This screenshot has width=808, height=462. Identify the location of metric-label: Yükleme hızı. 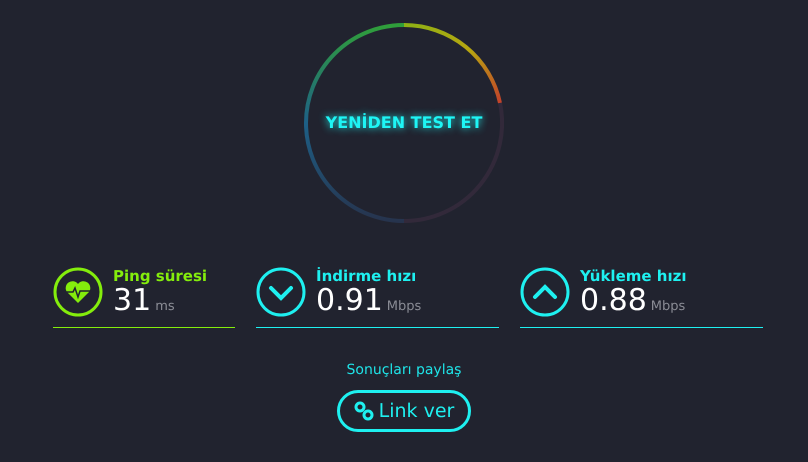
(633, 276).